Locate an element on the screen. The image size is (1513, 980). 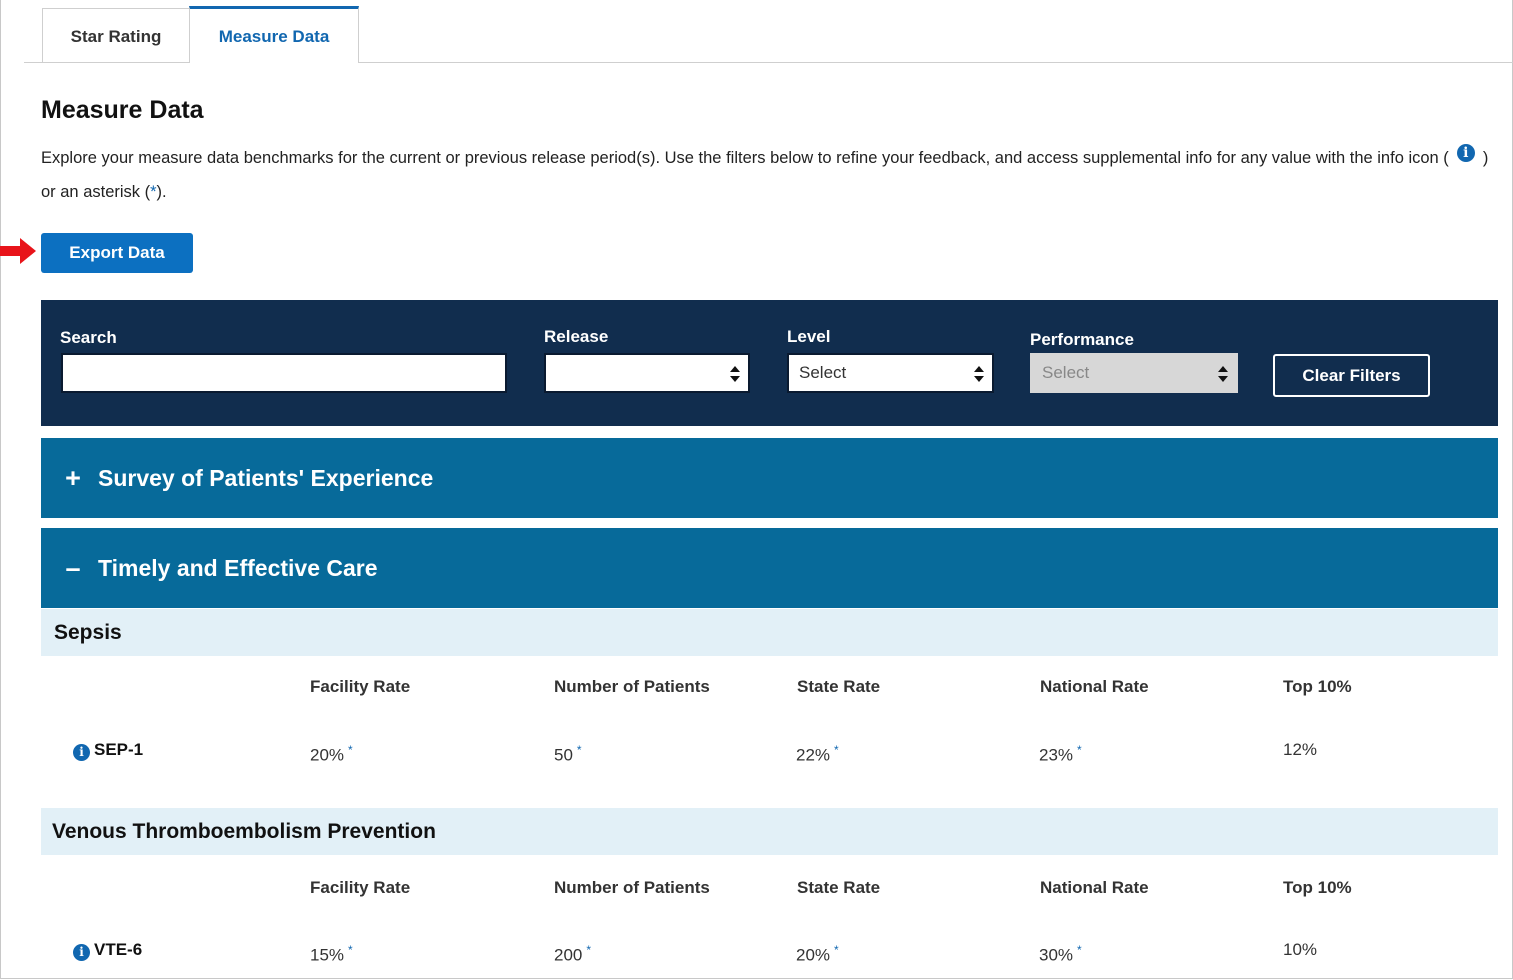
national-rate-value: 23% * is located at coordinates (1060, 754).